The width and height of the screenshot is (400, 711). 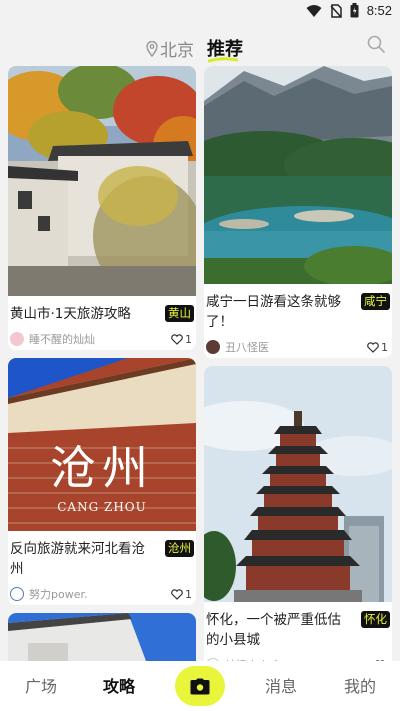 I want to click on card-title: 咸宁一日游看这条就够了！, so click(x=273, y=312).